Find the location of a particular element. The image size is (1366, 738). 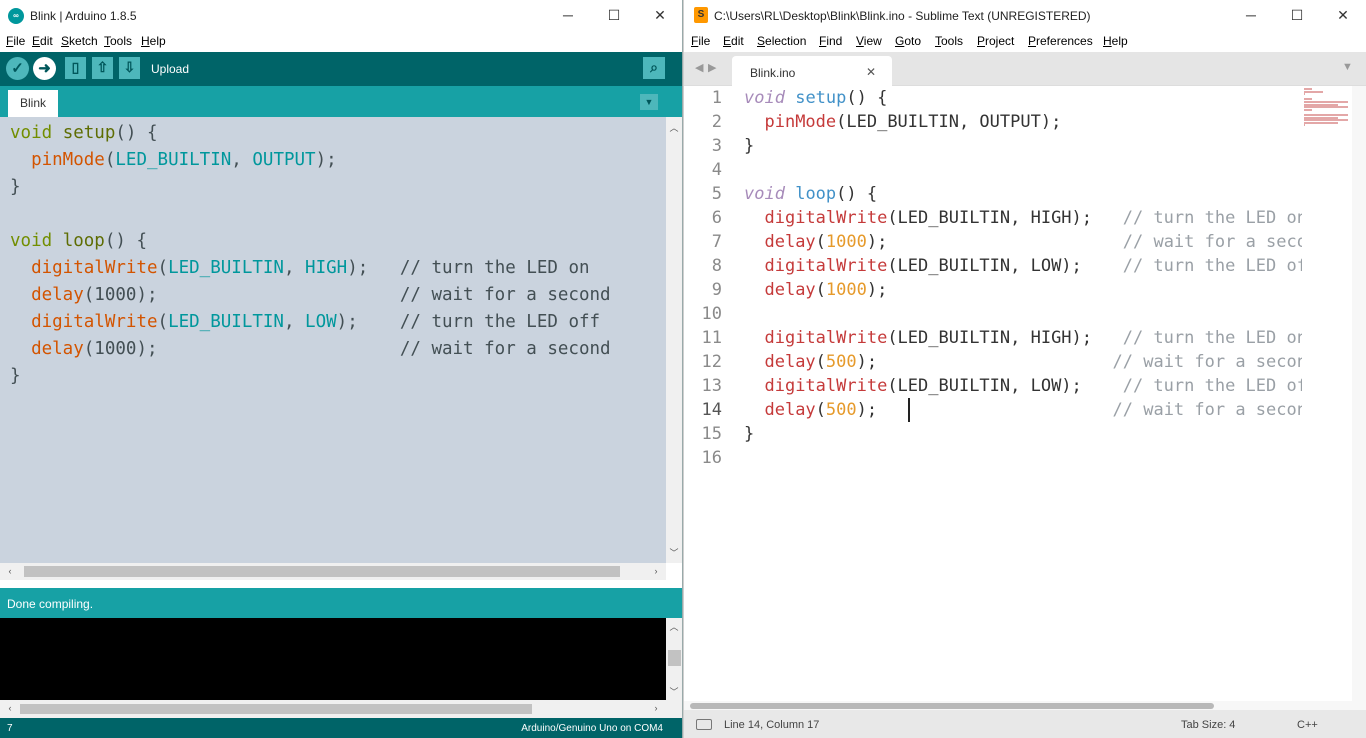

serial-monitor-button: ⌕ is located at coordinates (654, 68).